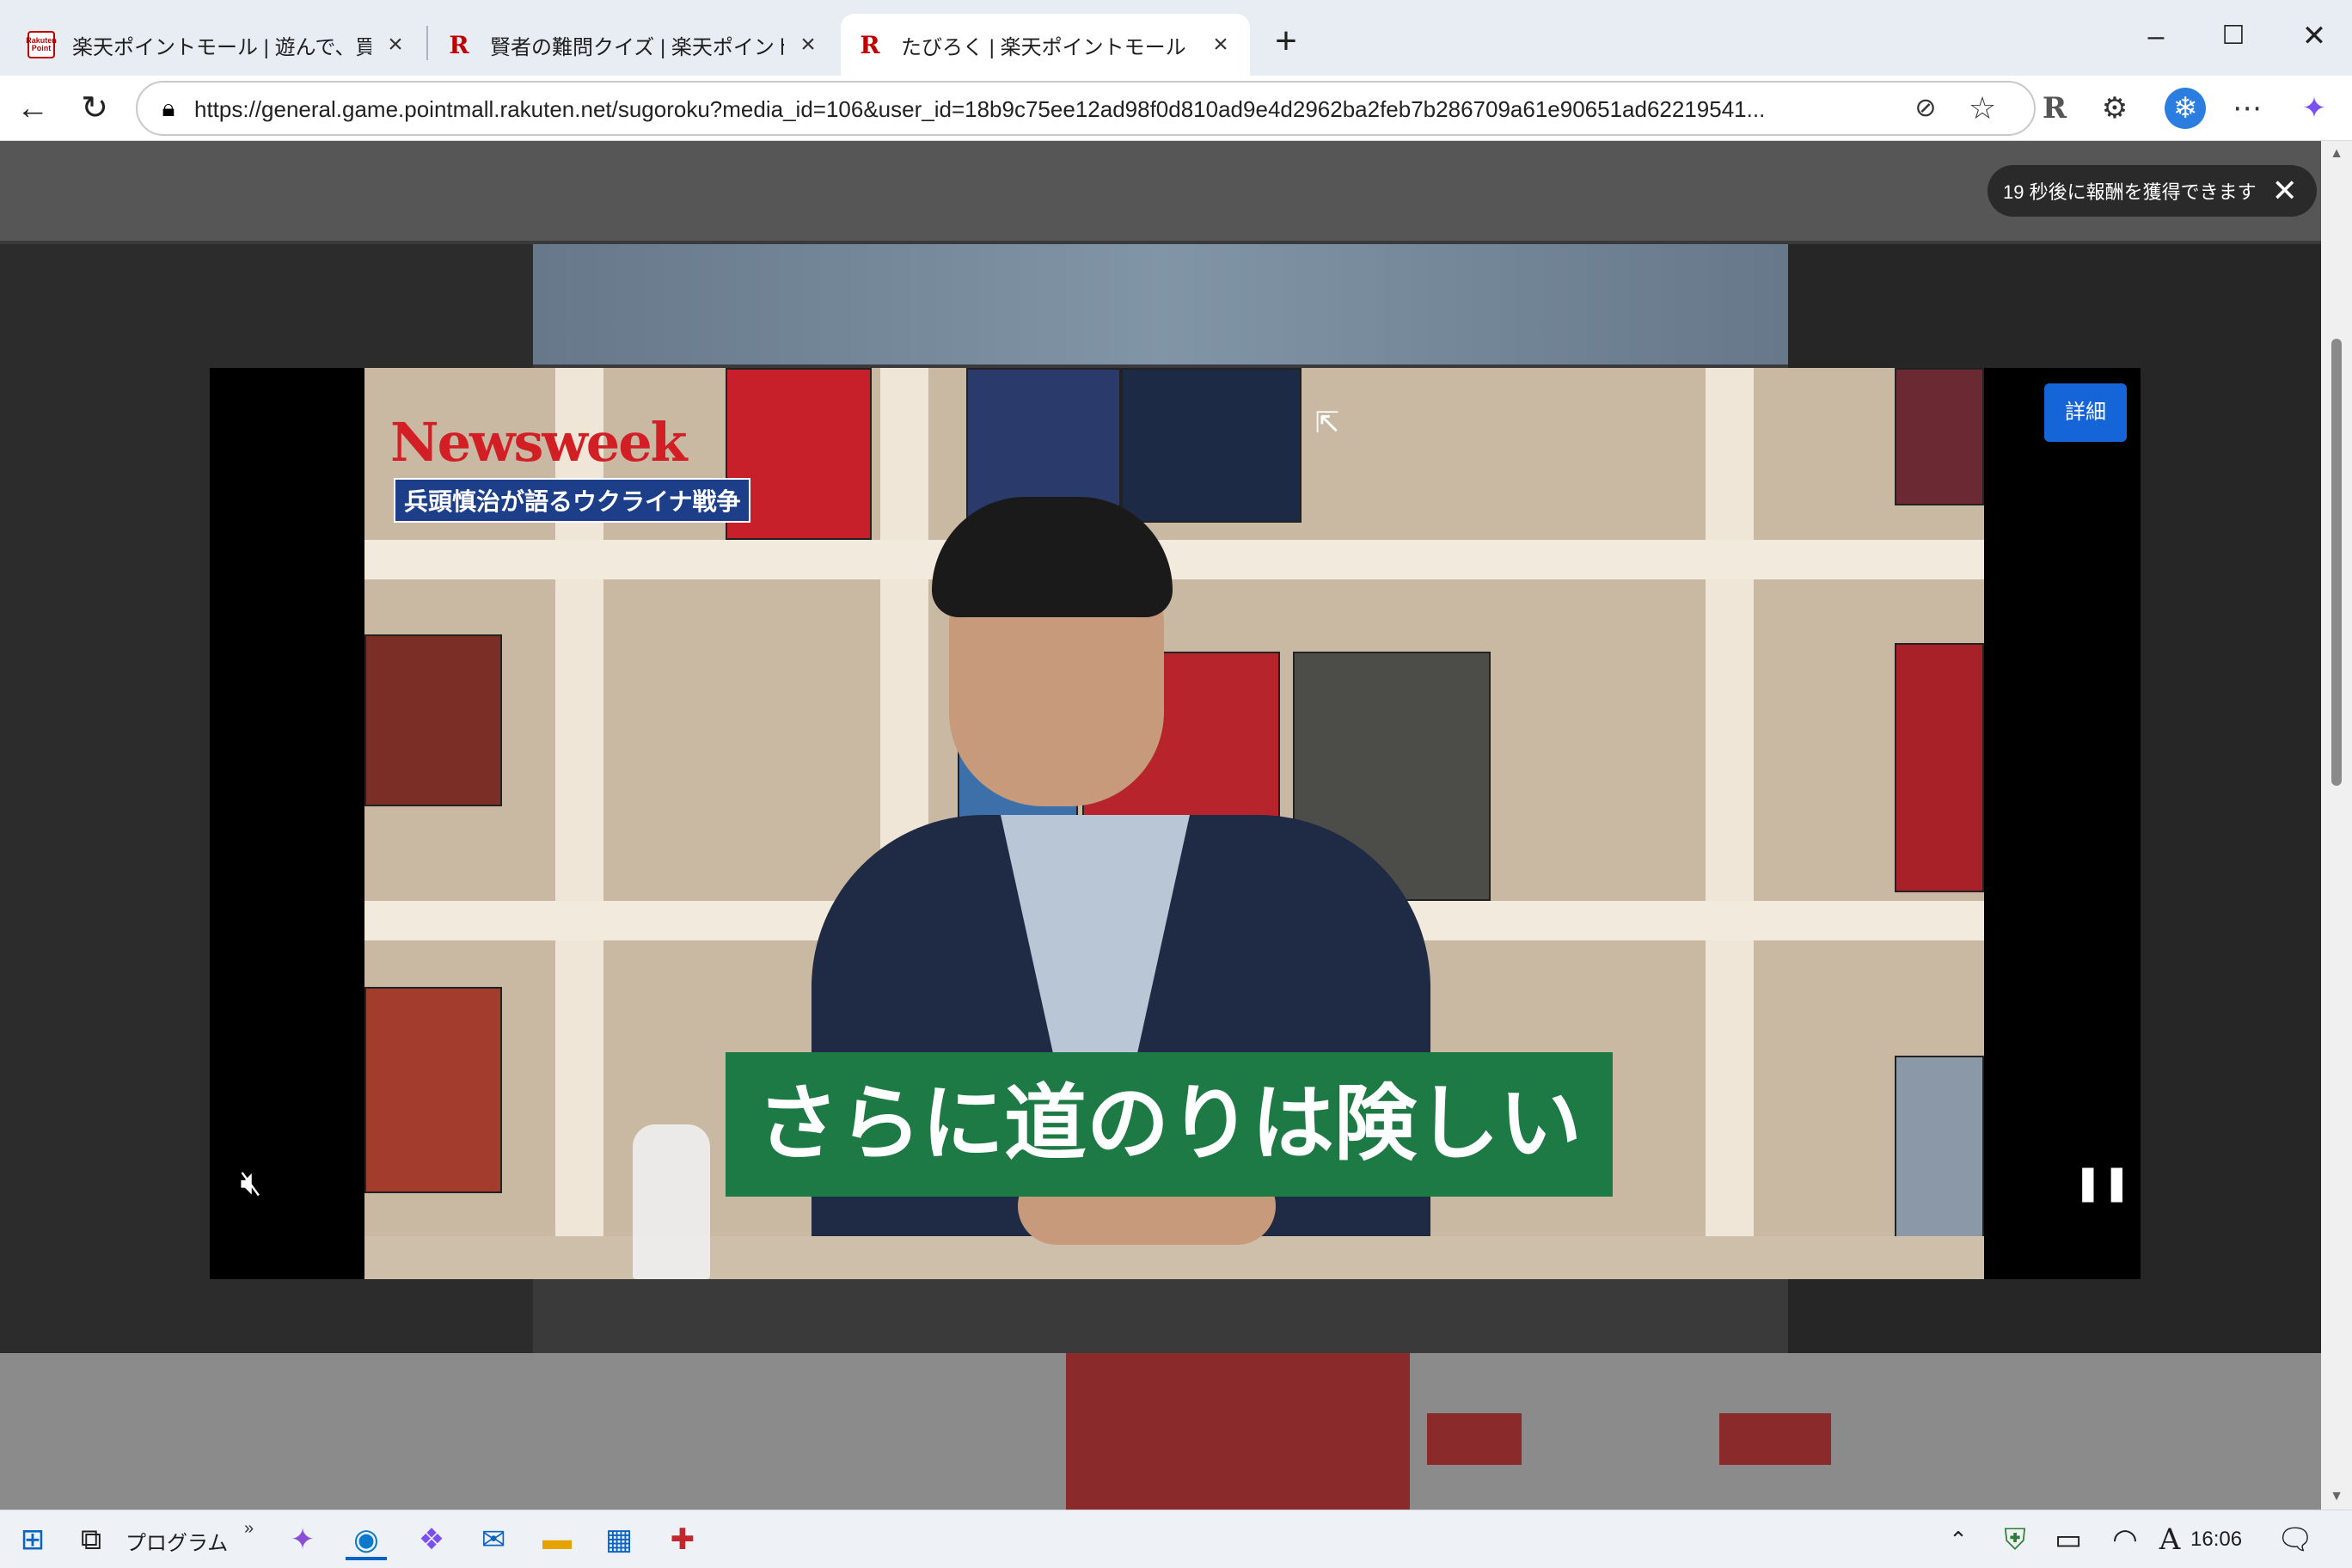 The height and width of the screenshot is (1568, 2352). I want to click on tab-tabiroku: R たびろく | 楽天ポイントモール ×, so click(1045, 45).